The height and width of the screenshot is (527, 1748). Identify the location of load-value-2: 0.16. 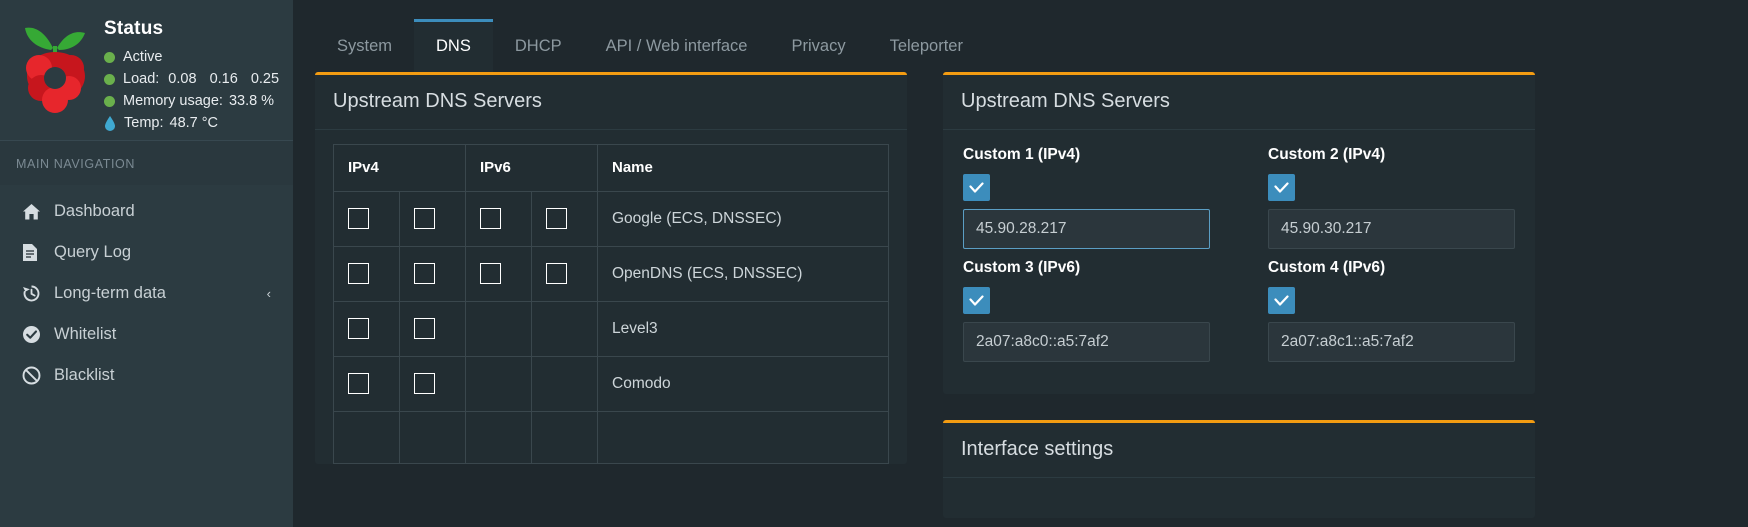
(223, 79).